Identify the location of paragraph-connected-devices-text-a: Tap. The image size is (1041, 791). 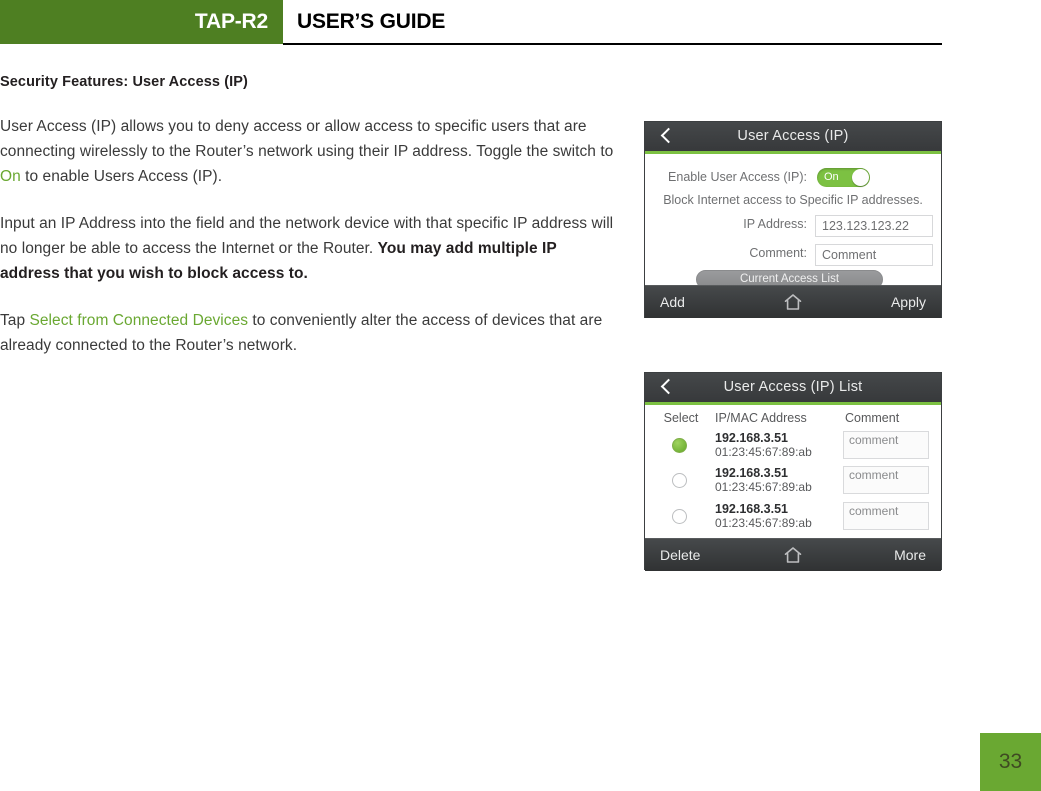
(15, 320).